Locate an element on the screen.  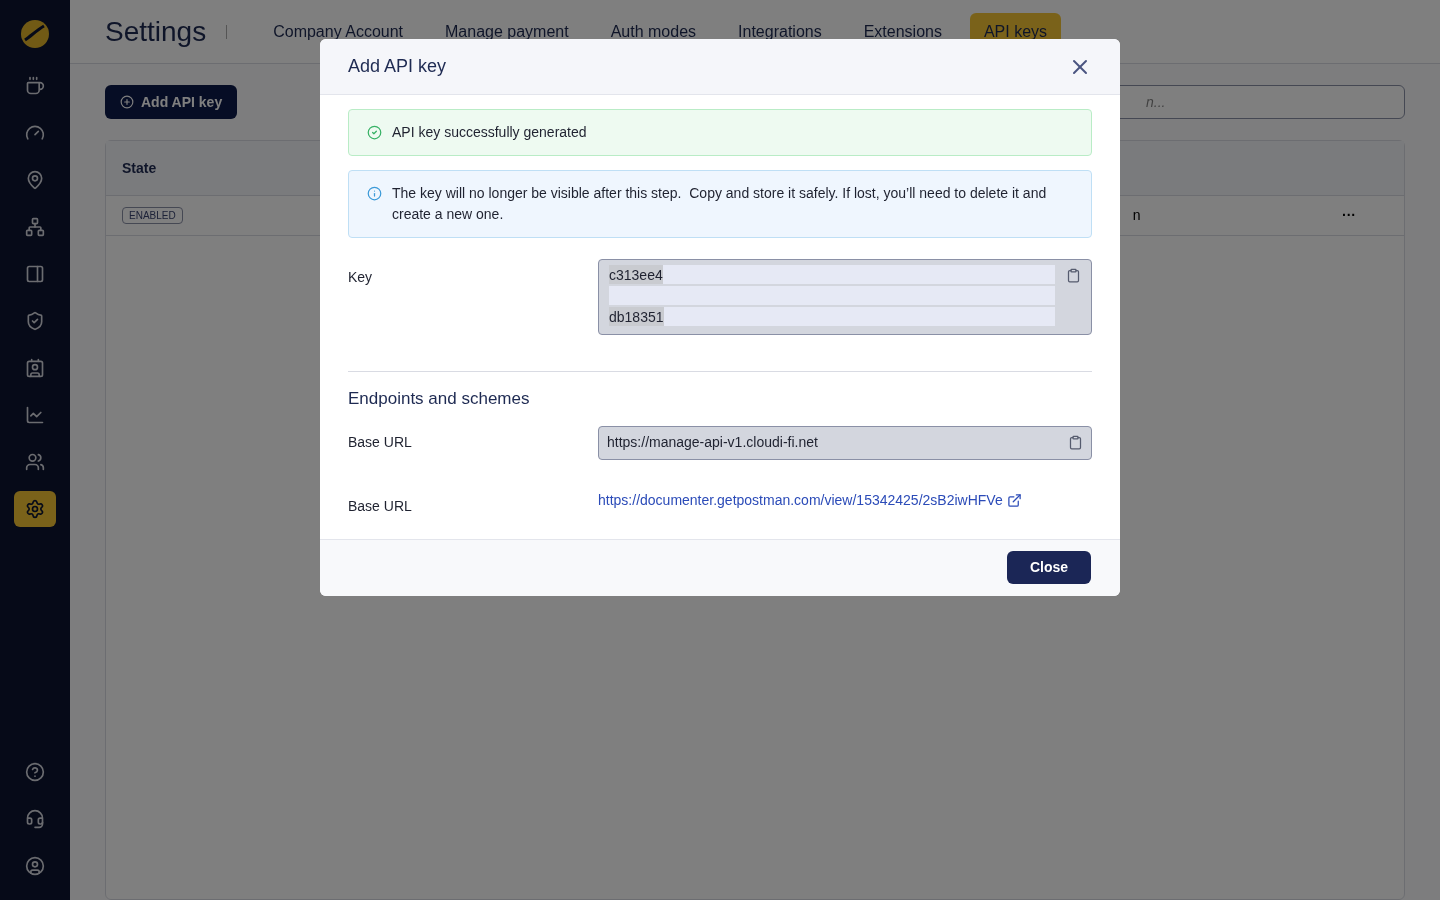
field-label: Key is located at coordinates (361, 277).